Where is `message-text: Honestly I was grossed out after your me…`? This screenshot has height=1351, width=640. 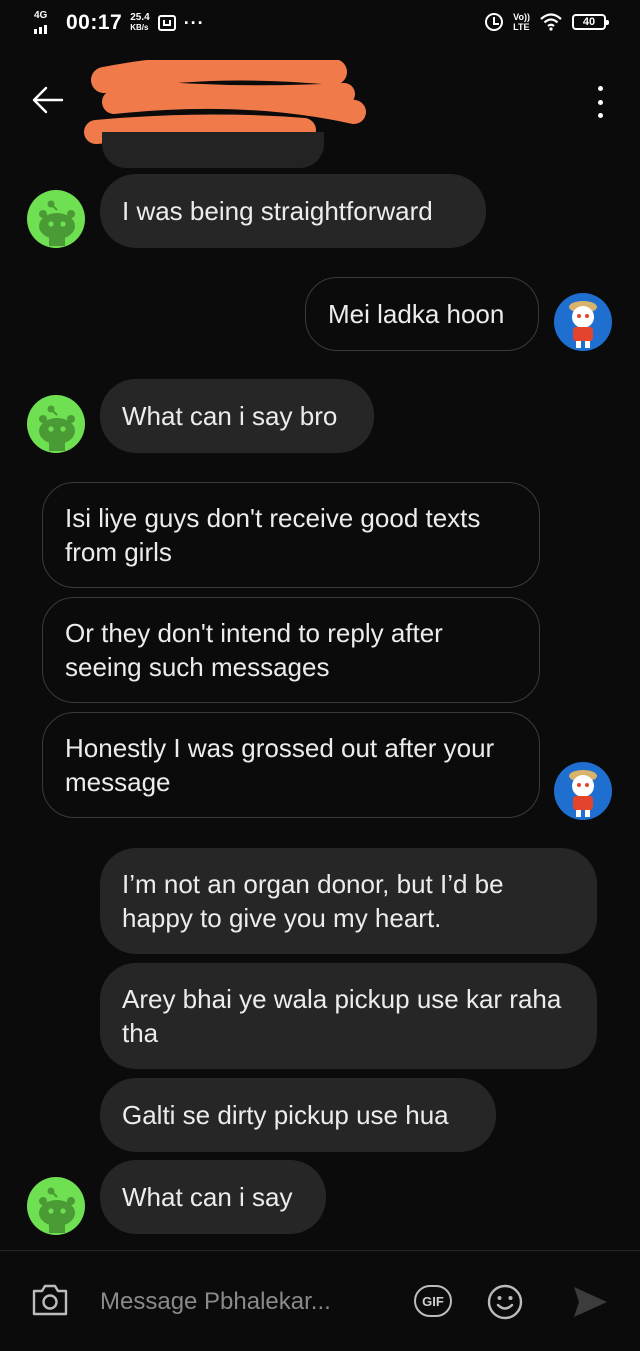
message-text: Honestly I was grossed out after your me… is located at coordinates (280, 765).